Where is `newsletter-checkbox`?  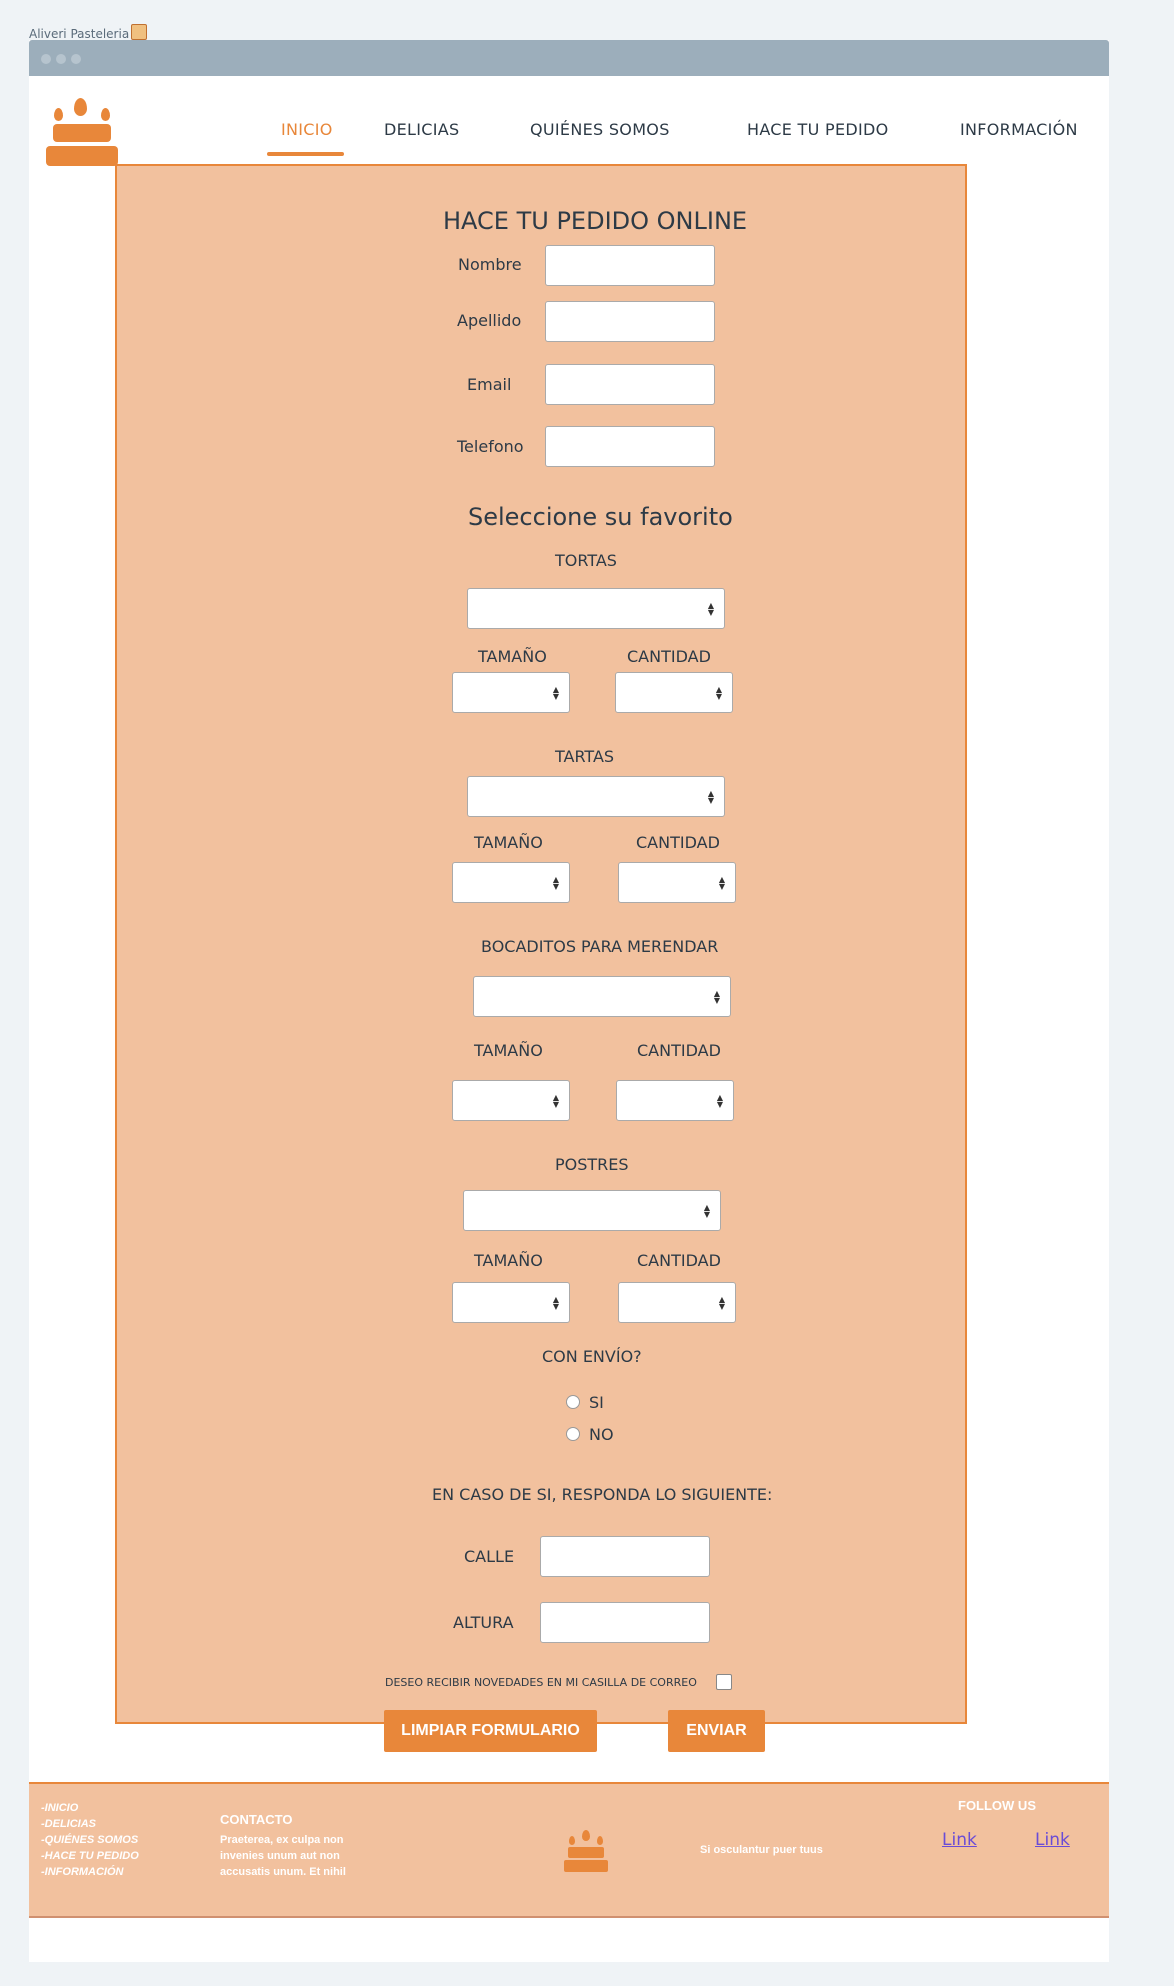 newsletter-checkbox is located at coordinates (724, 1682).